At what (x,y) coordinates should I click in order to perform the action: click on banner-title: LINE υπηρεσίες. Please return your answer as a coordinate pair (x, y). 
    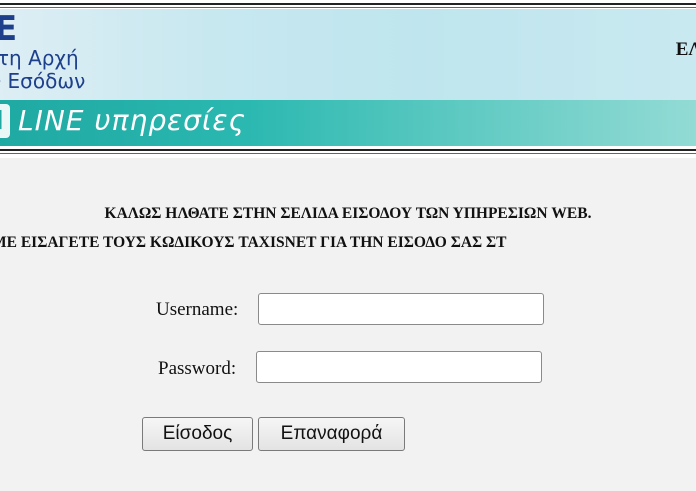
    Looking at the image, I should click on (132, 120).